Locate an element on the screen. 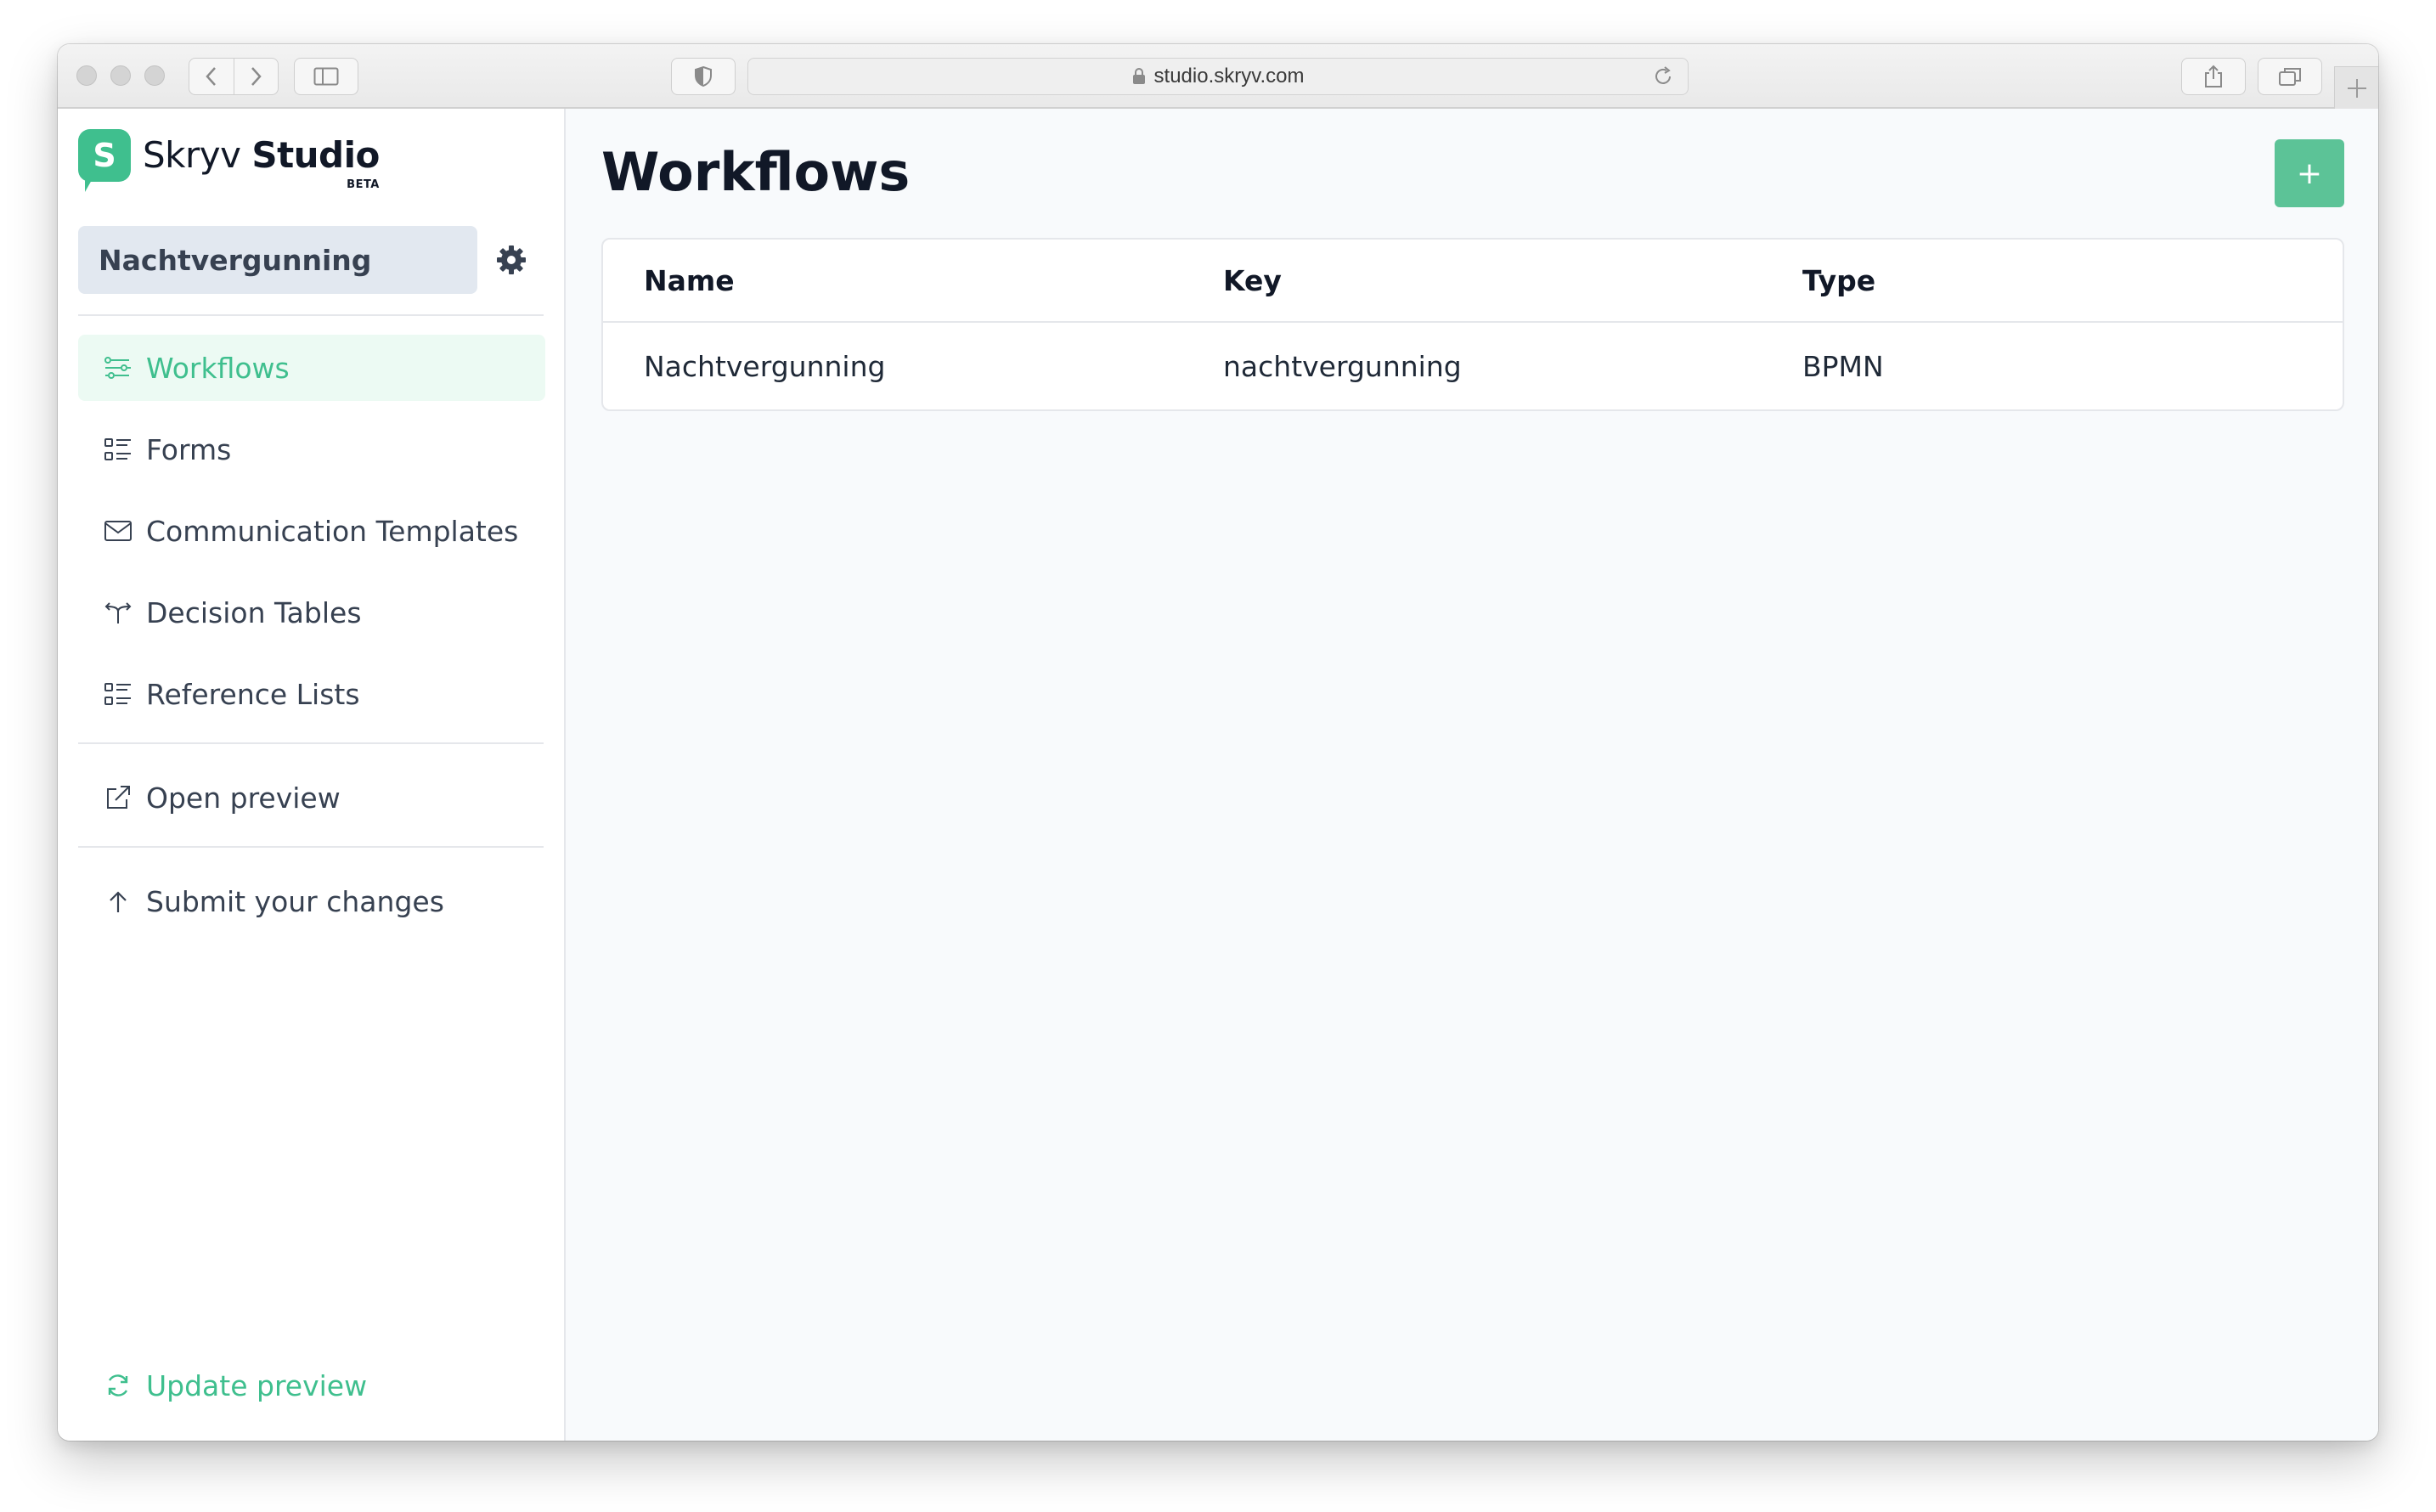 The height and width of the screenshot is (1512, 2436). sidebar-item-label: Communication Templates is located at coordinates (332, 531).